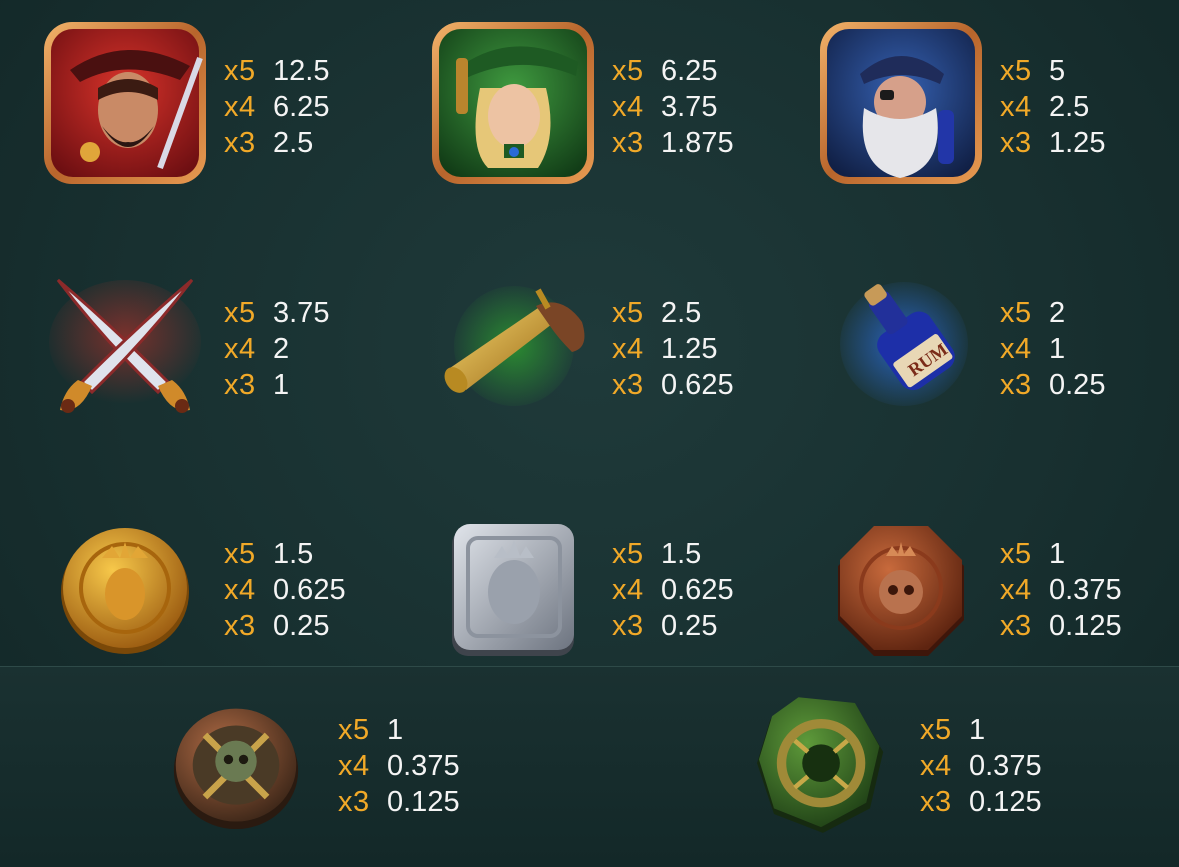  What do you see at coordinates (125, 593) in the screenshot?
I see `gold-coin-icon` at bounding box center [125, 593].